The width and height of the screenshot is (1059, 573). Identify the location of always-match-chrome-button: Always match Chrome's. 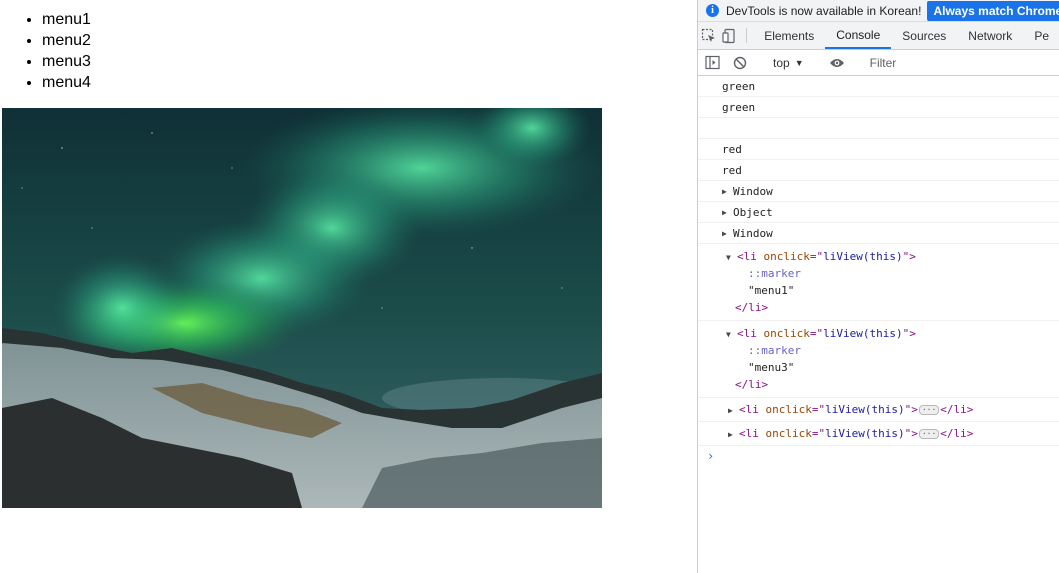
(993, 10).